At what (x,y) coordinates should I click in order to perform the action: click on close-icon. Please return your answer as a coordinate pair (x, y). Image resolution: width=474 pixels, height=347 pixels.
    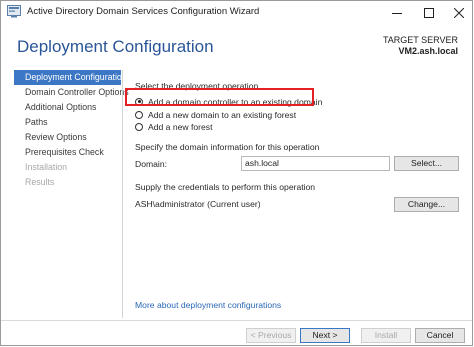
    Looking at the image, I should click on (459, 12).